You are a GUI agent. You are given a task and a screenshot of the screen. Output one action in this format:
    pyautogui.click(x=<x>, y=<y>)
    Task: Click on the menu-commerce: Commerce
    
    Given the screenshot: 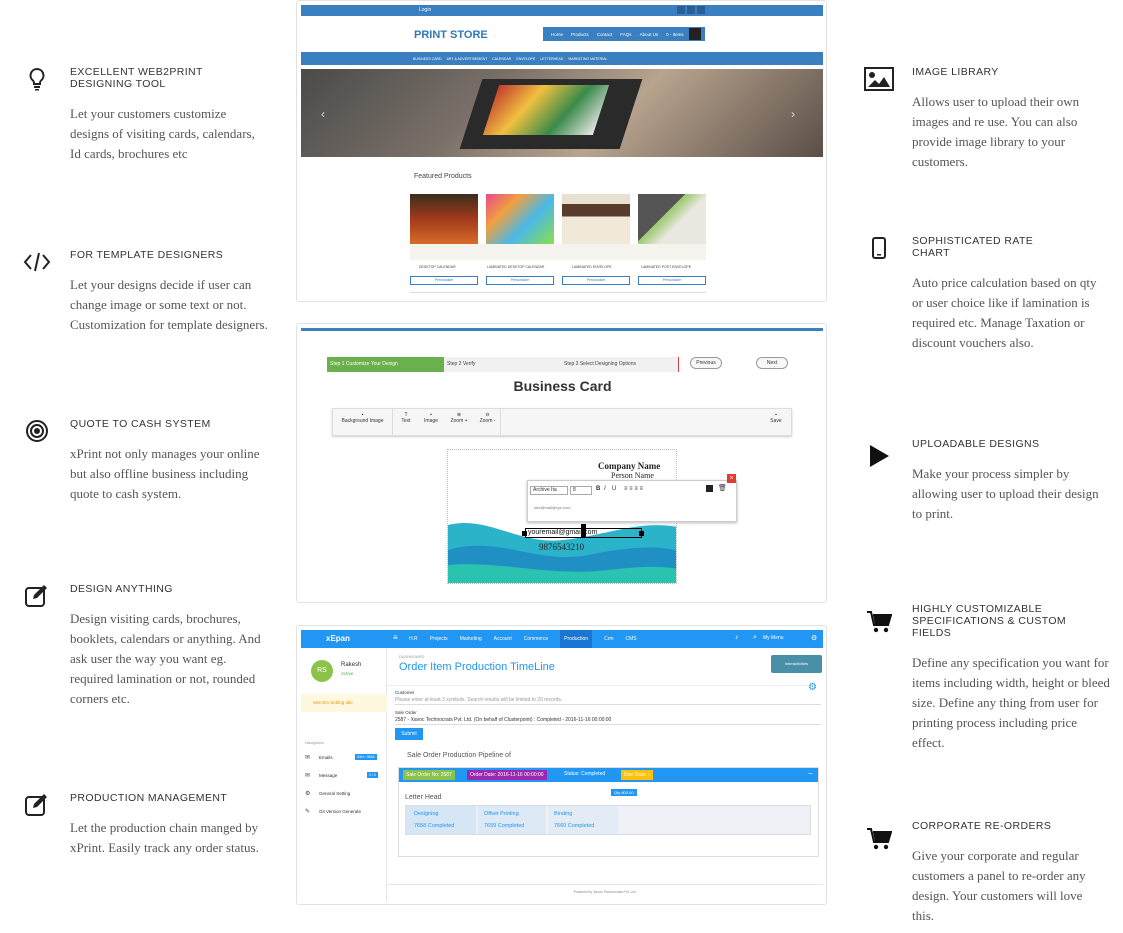 What is the action you would take?
    pyautogui.click(x=536, y=639)
    